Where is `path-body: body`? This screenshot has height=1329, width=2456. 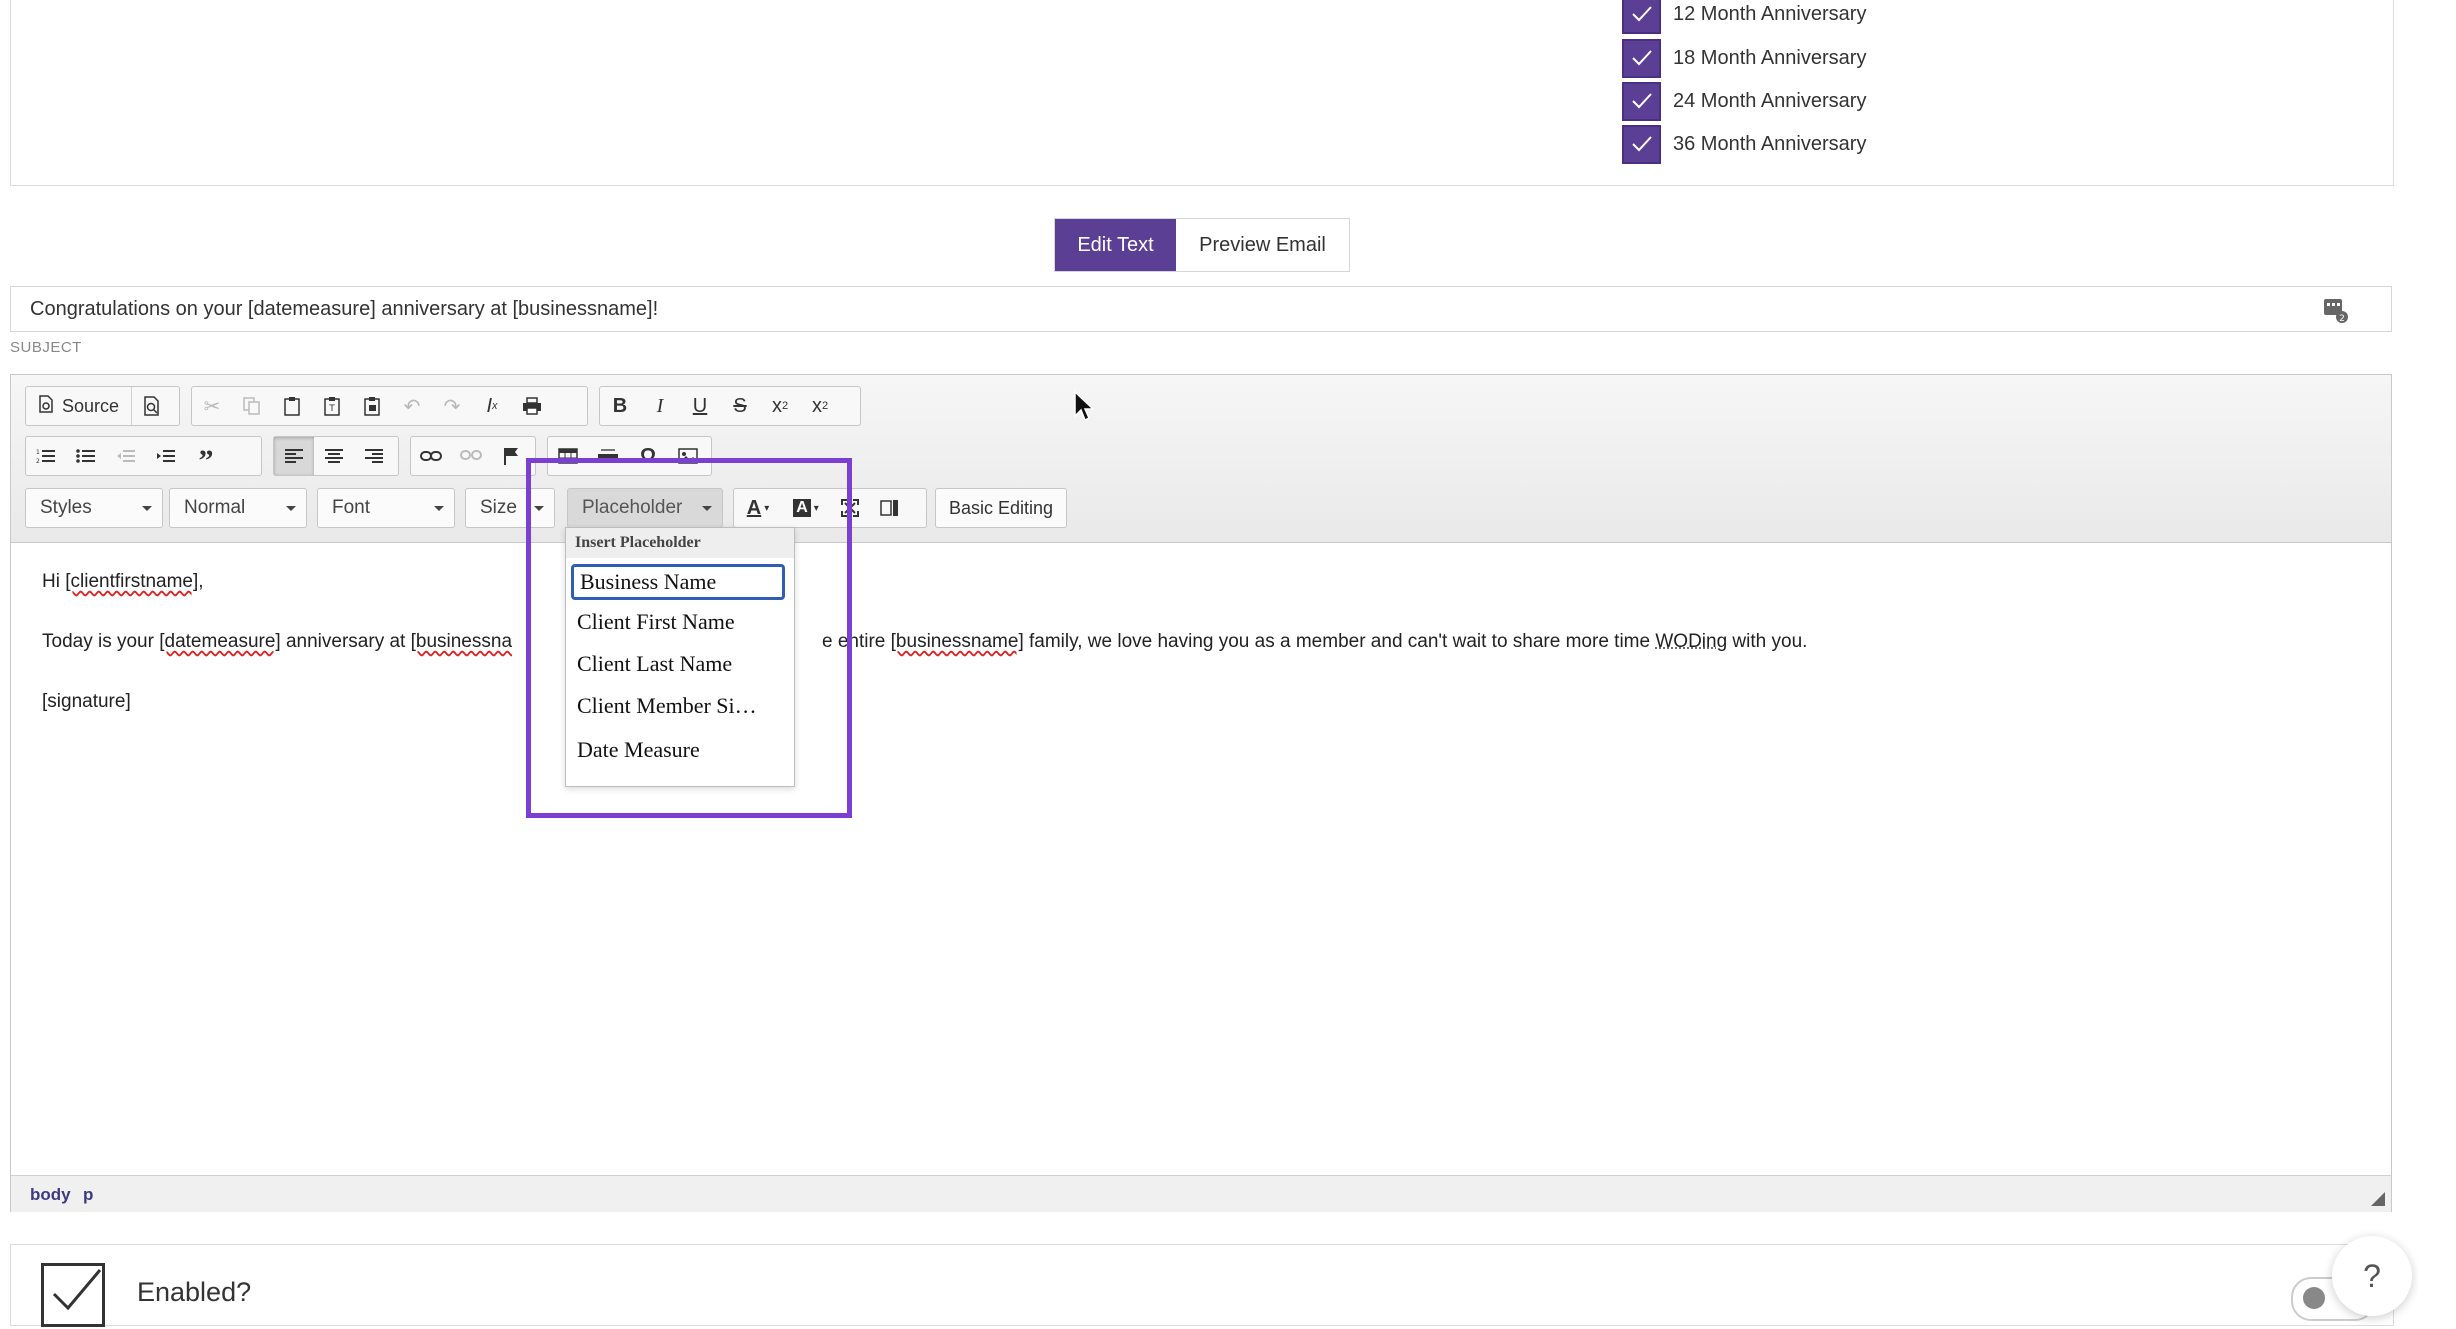 path-body: body is located at coordinates (50, 1195).